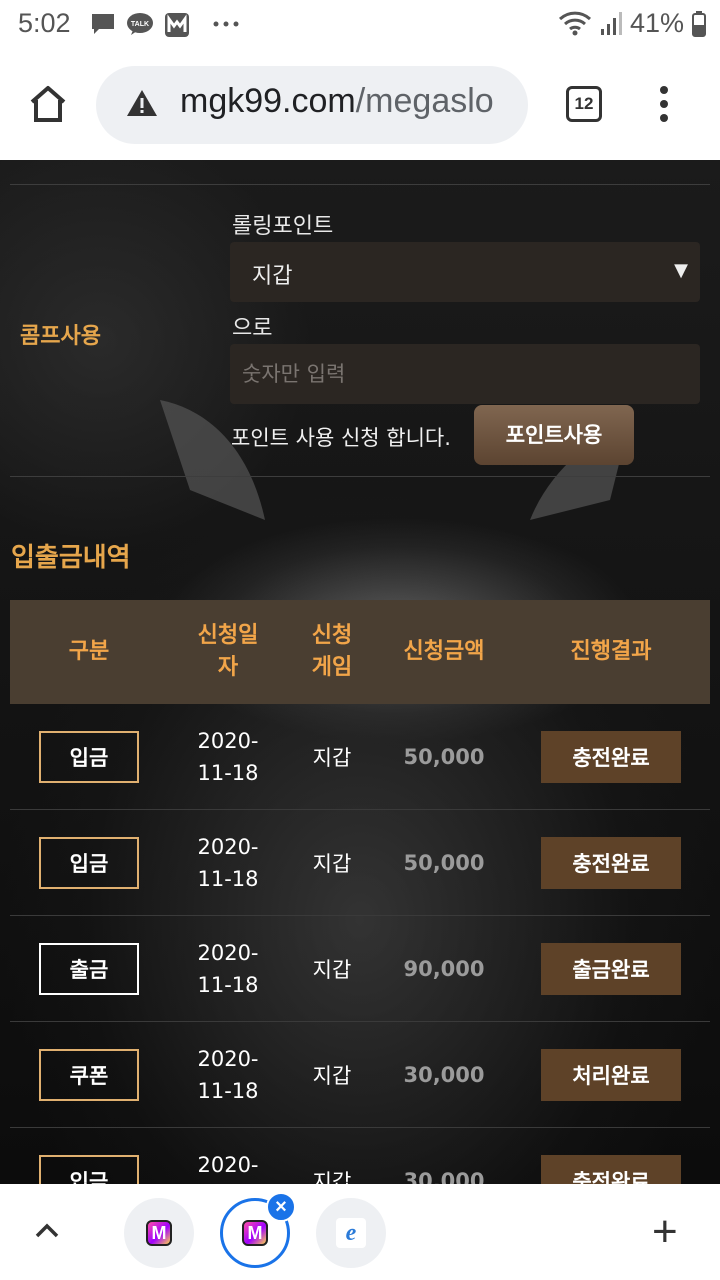  Describe the element at coordinates (44, 23) in the screenshot. I see `status-time: 5:02` at that location.